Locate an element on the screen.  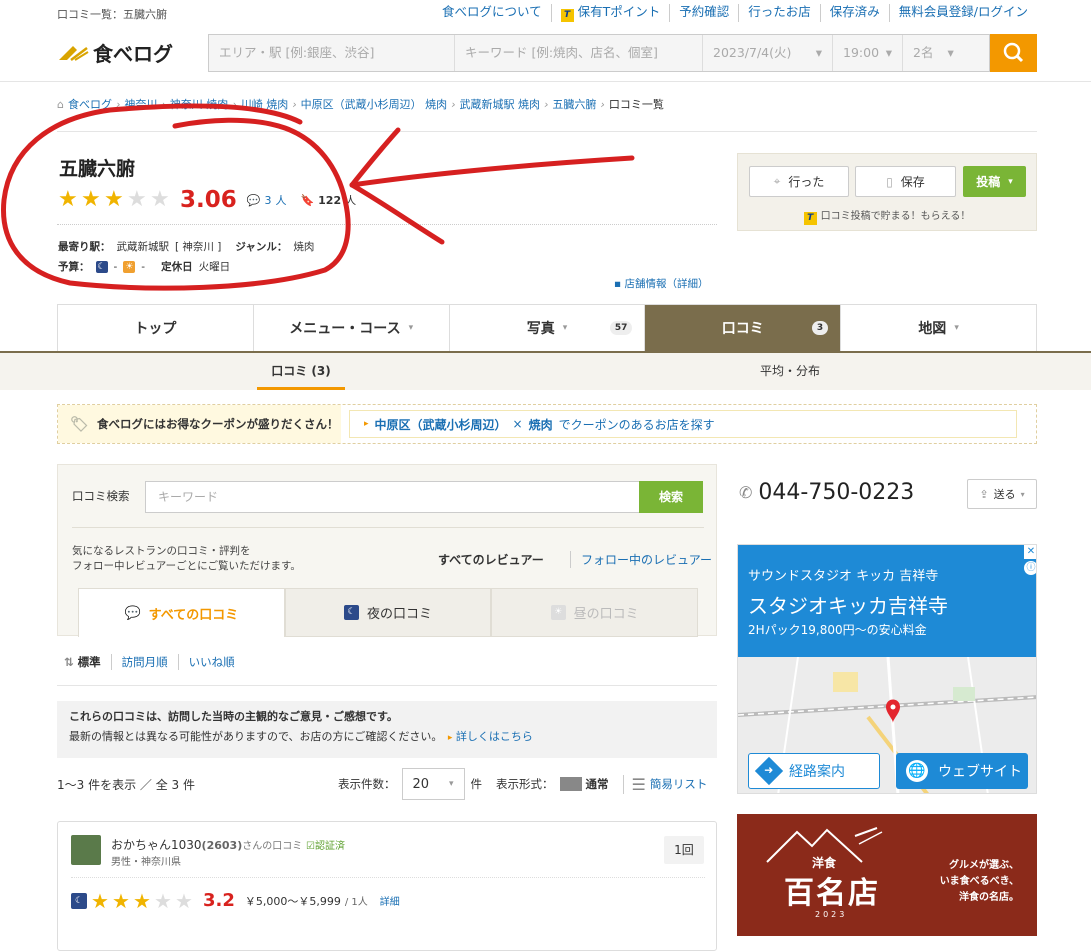
post-button: 投稿 ▾ is located at coordinates (994, 181).